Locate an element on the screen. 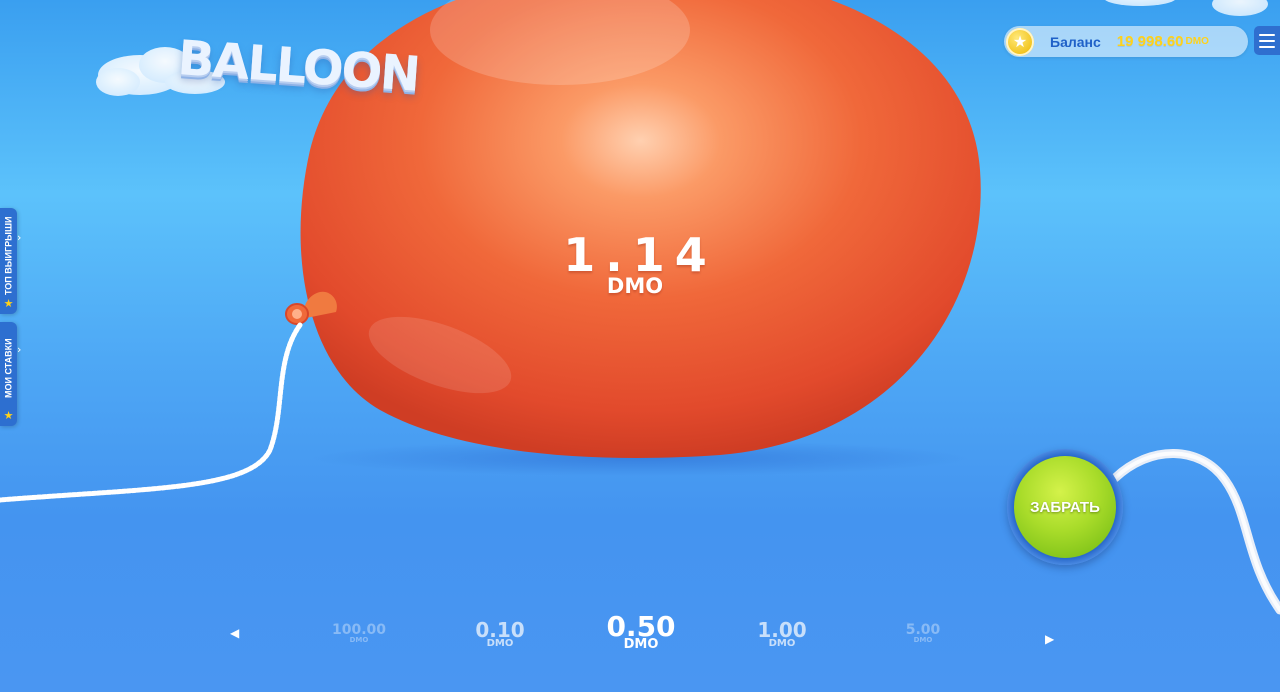 The width and height of the screenshot is (1280, 692). triangle-left-icon: ◀ is located at coordinates (234, 633).